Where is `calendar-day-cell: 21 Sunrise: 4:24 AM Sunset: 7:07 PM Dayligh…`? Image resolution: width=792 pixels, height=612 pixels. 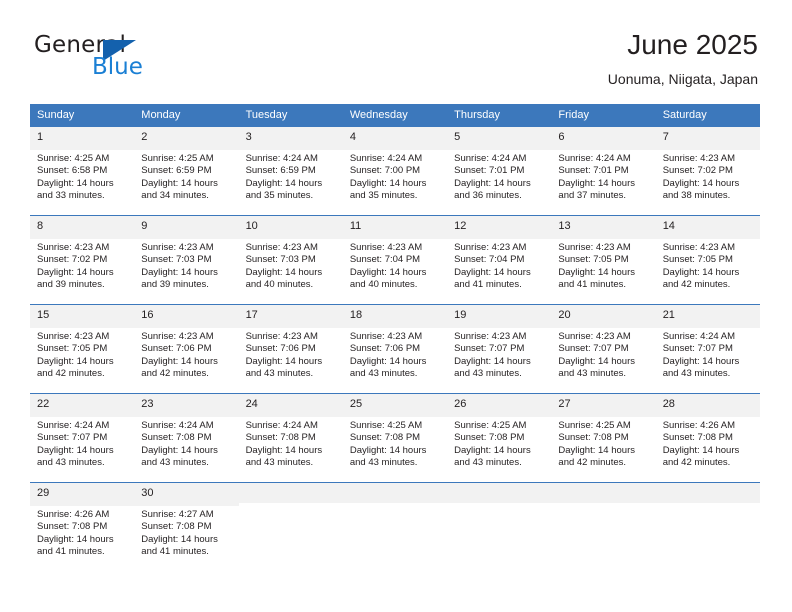 calendar-day-cell: 21 Sunrise: 4:24 AM Sunset: 7:07 PM Dayligh… is located at coordinates (707, 349).